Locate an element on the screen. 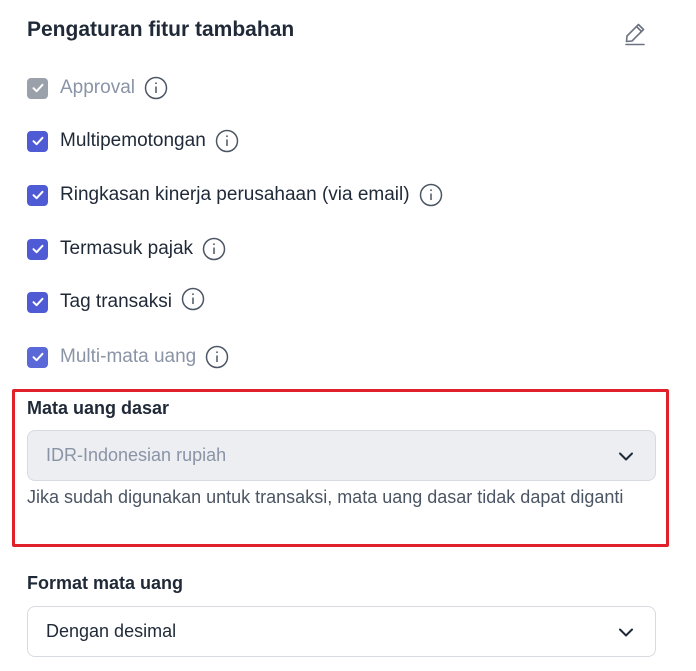 The width and height of the screenshot is (696, 671). option-label: Termasuk pajak is located at coordinates (127, 248).